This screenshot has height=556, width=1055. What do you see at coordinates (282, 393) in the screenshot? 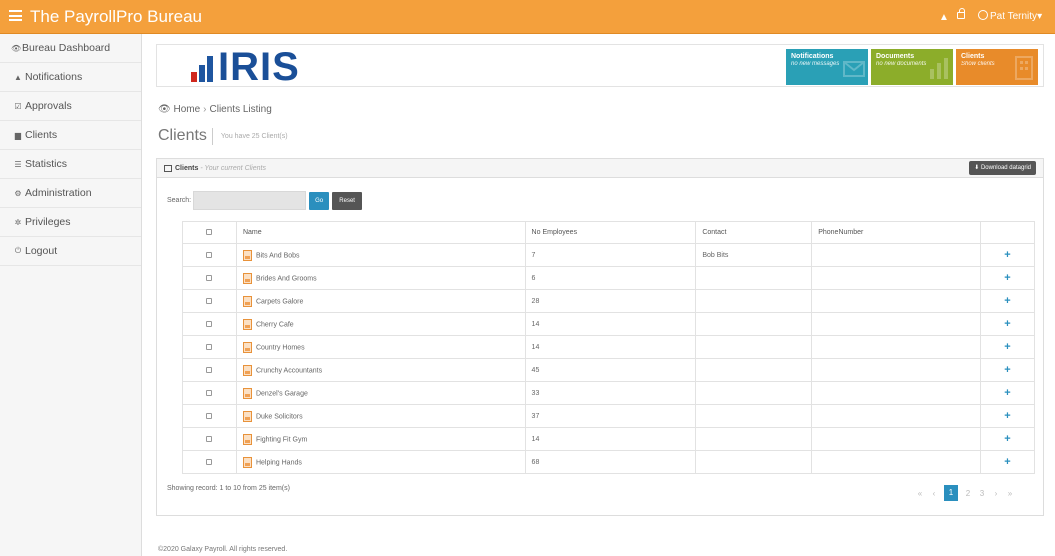
I see `client-name: Denzel's Garage` at bounding box center [282, 393].